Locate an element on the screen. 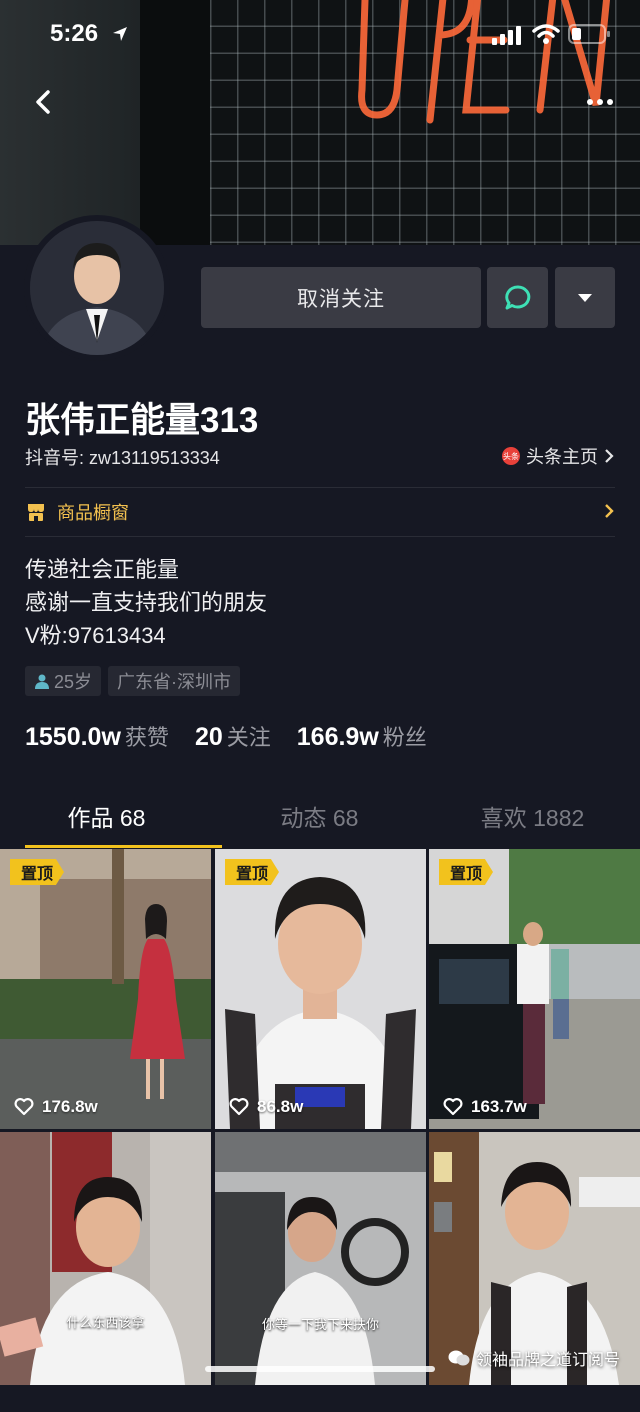  following-stat: 20 关注 is located at coordinates (233, 736).